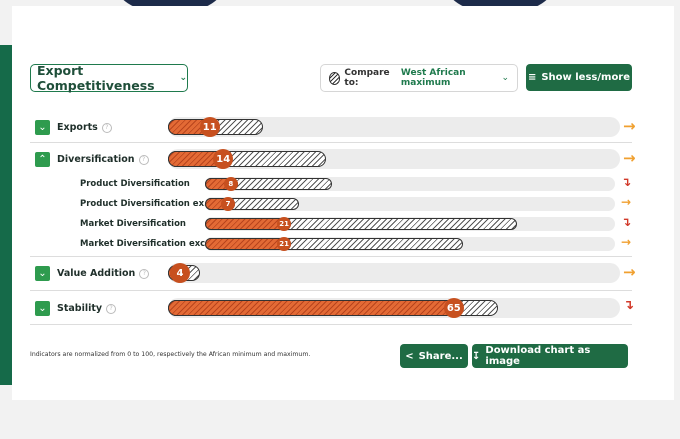  What do you see at coordinates (409, 356) in the screenshot?
I see `share-icon: <` at bounding box center [409, 356].